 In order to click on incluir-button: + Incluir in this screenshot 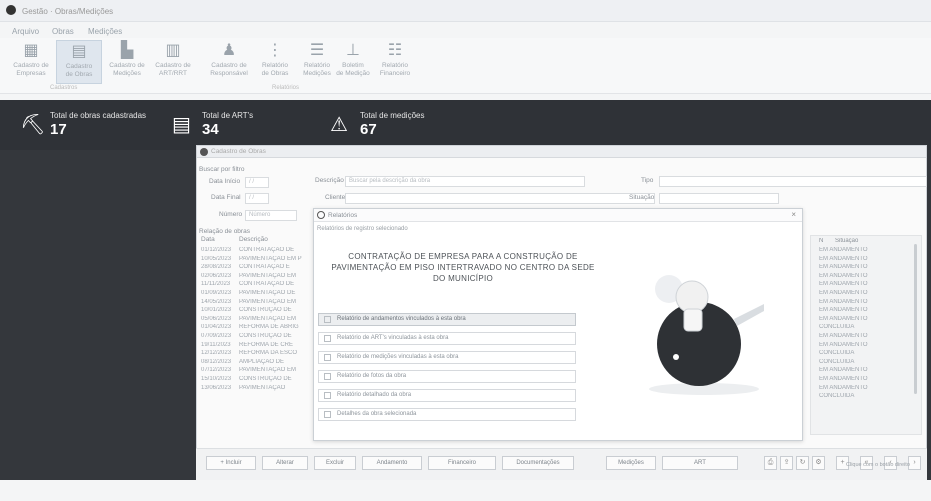, I will do `click(231, 463)`.